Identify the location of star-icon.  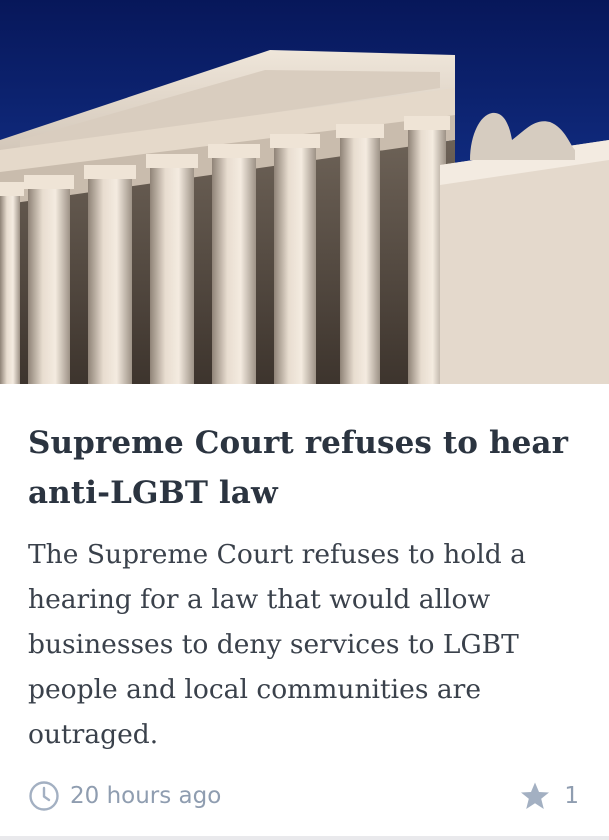
(535, 796).